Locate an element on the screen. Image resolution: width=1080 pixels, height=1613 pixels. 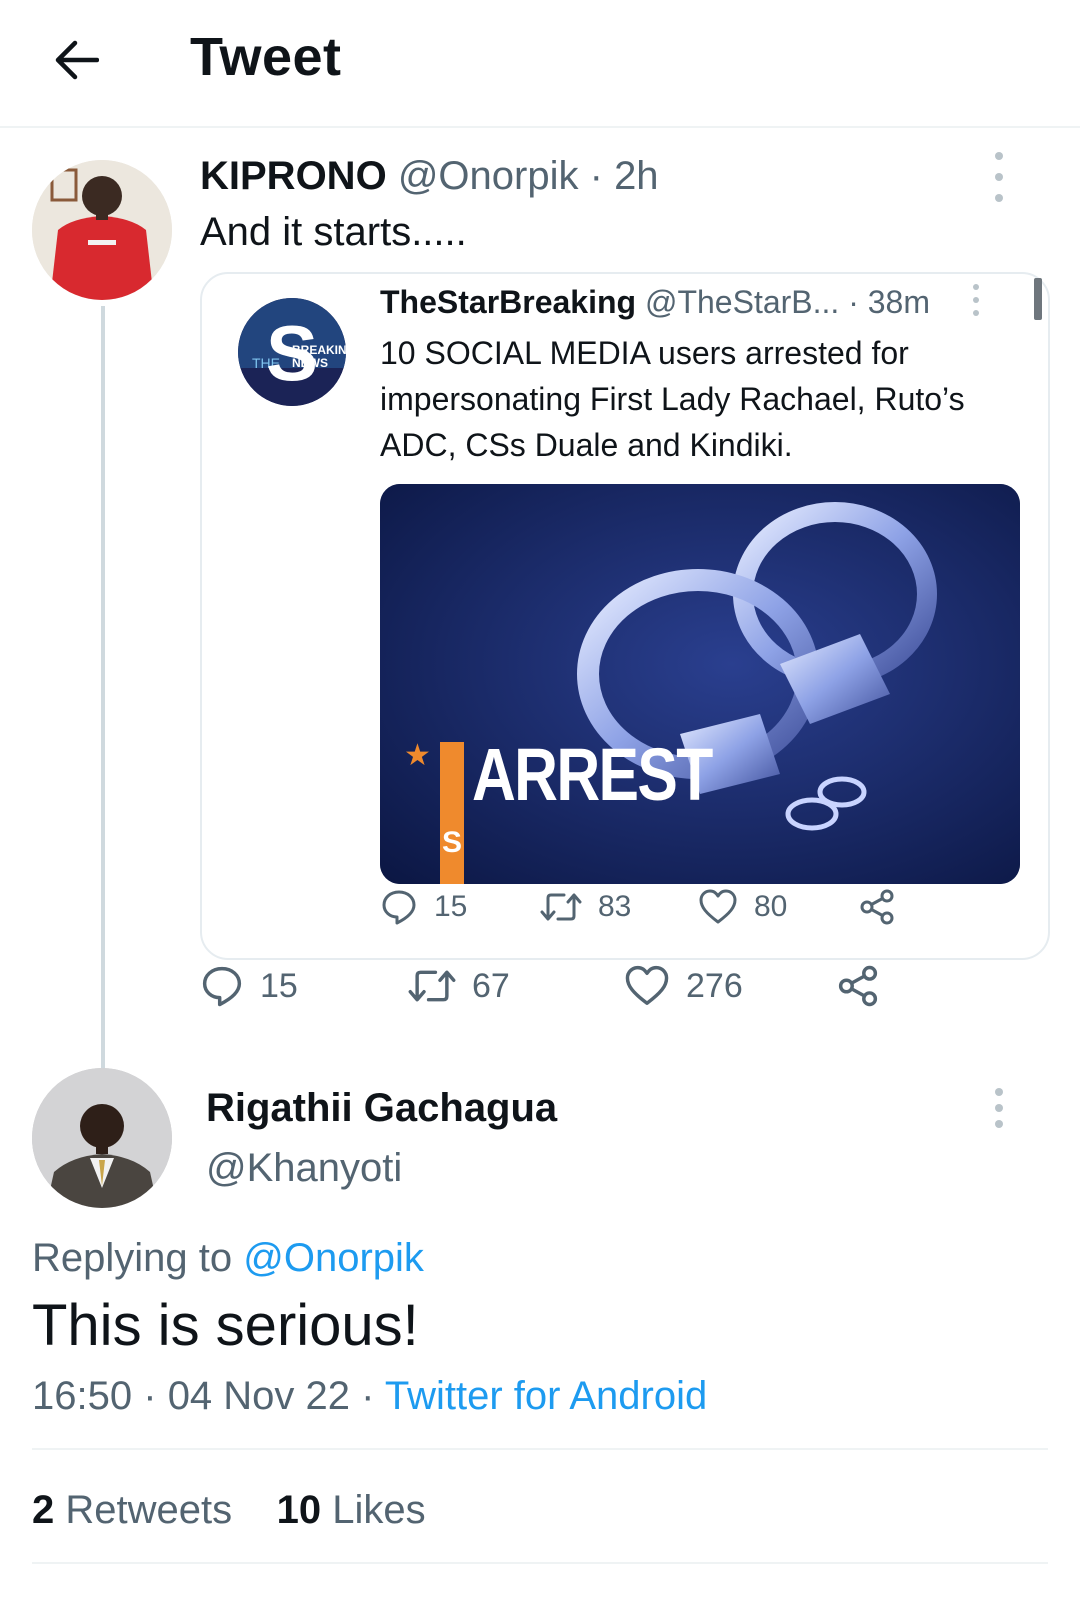
quoted-like-count: 80 is located at coordinates (771, 906).